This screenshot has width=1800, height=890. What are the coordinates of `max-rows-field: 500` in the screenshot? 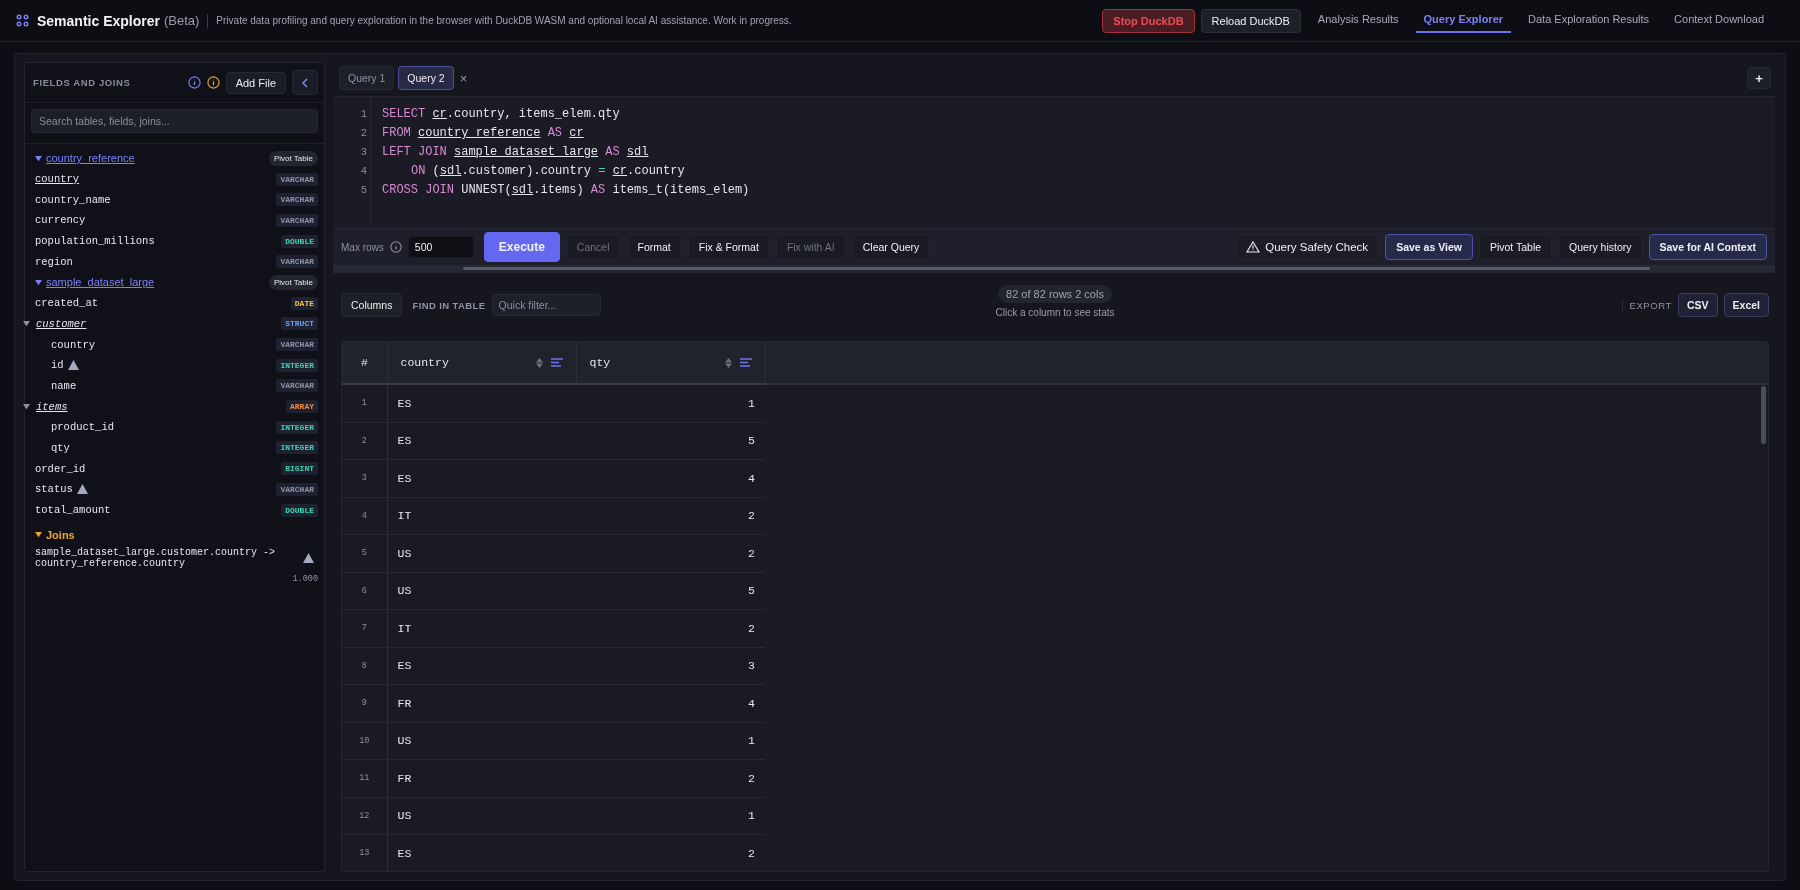 It's located at (440, 247).